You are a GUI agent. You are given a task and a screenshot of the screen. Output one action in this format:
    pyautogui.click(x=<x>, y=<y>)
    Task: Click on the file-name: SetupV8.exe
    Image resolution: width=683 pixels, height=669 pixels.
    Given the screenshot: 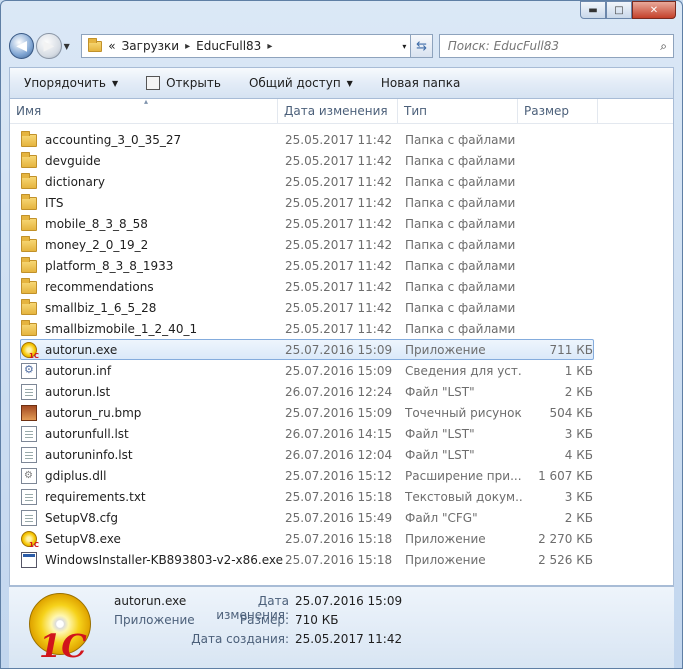 What is the action you would take?
    pyautogui.click(x=83, y=538)
    